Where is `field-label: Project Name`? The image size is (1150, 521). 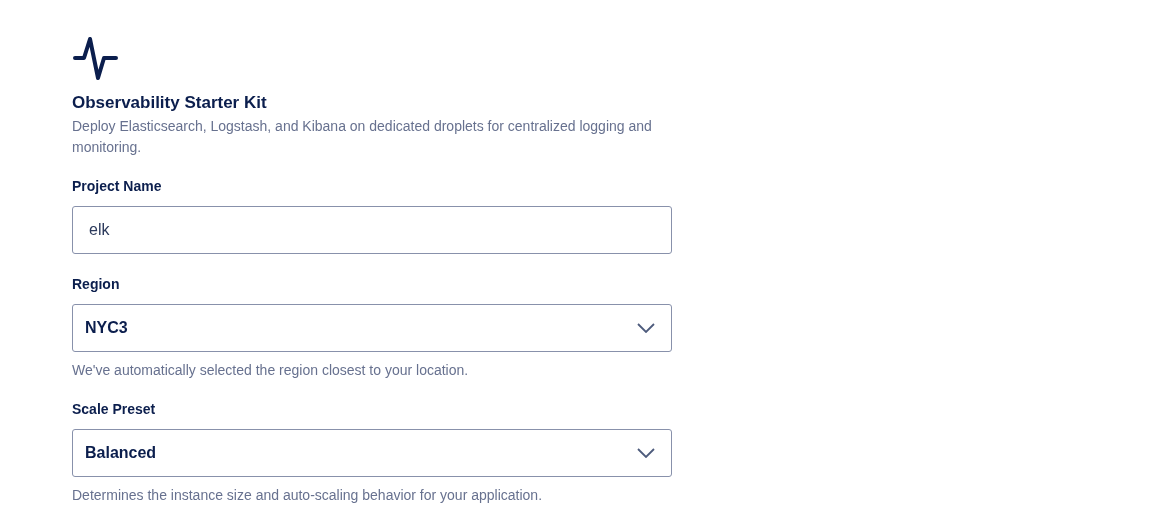
field-label: Project Name is located at coordinates (117, 186).